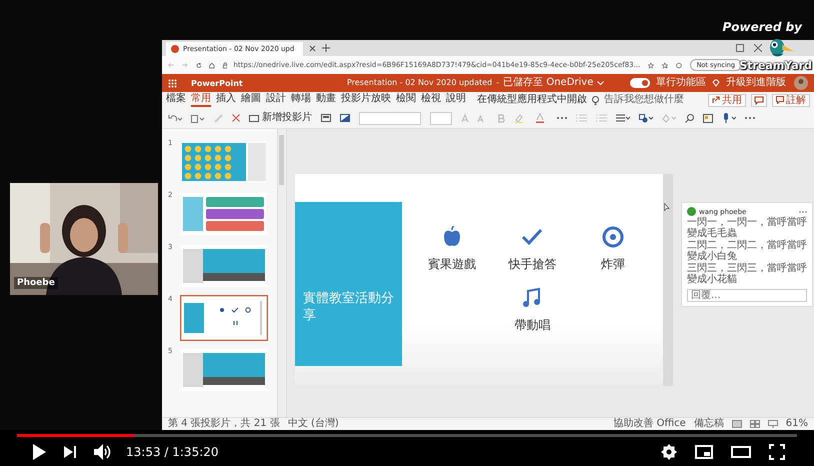 This screenshot has height=466, width=814. What do you see at coordinates (600, 83) in the screenshot?
I see `chevron-down-icon` at bounding box center [600, 83].